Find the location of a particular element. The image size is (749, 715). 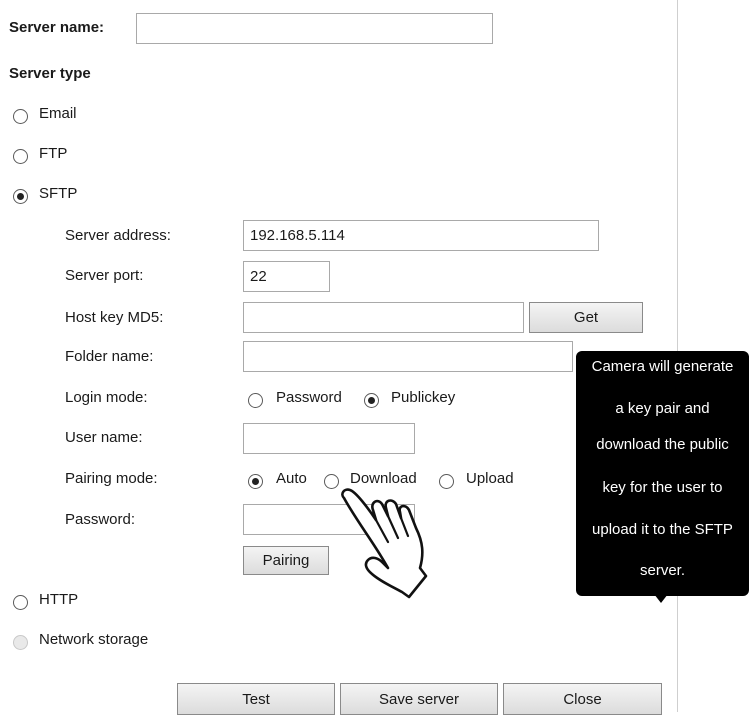

login-mode-password-label: Password is located at coordinates (309, 398).